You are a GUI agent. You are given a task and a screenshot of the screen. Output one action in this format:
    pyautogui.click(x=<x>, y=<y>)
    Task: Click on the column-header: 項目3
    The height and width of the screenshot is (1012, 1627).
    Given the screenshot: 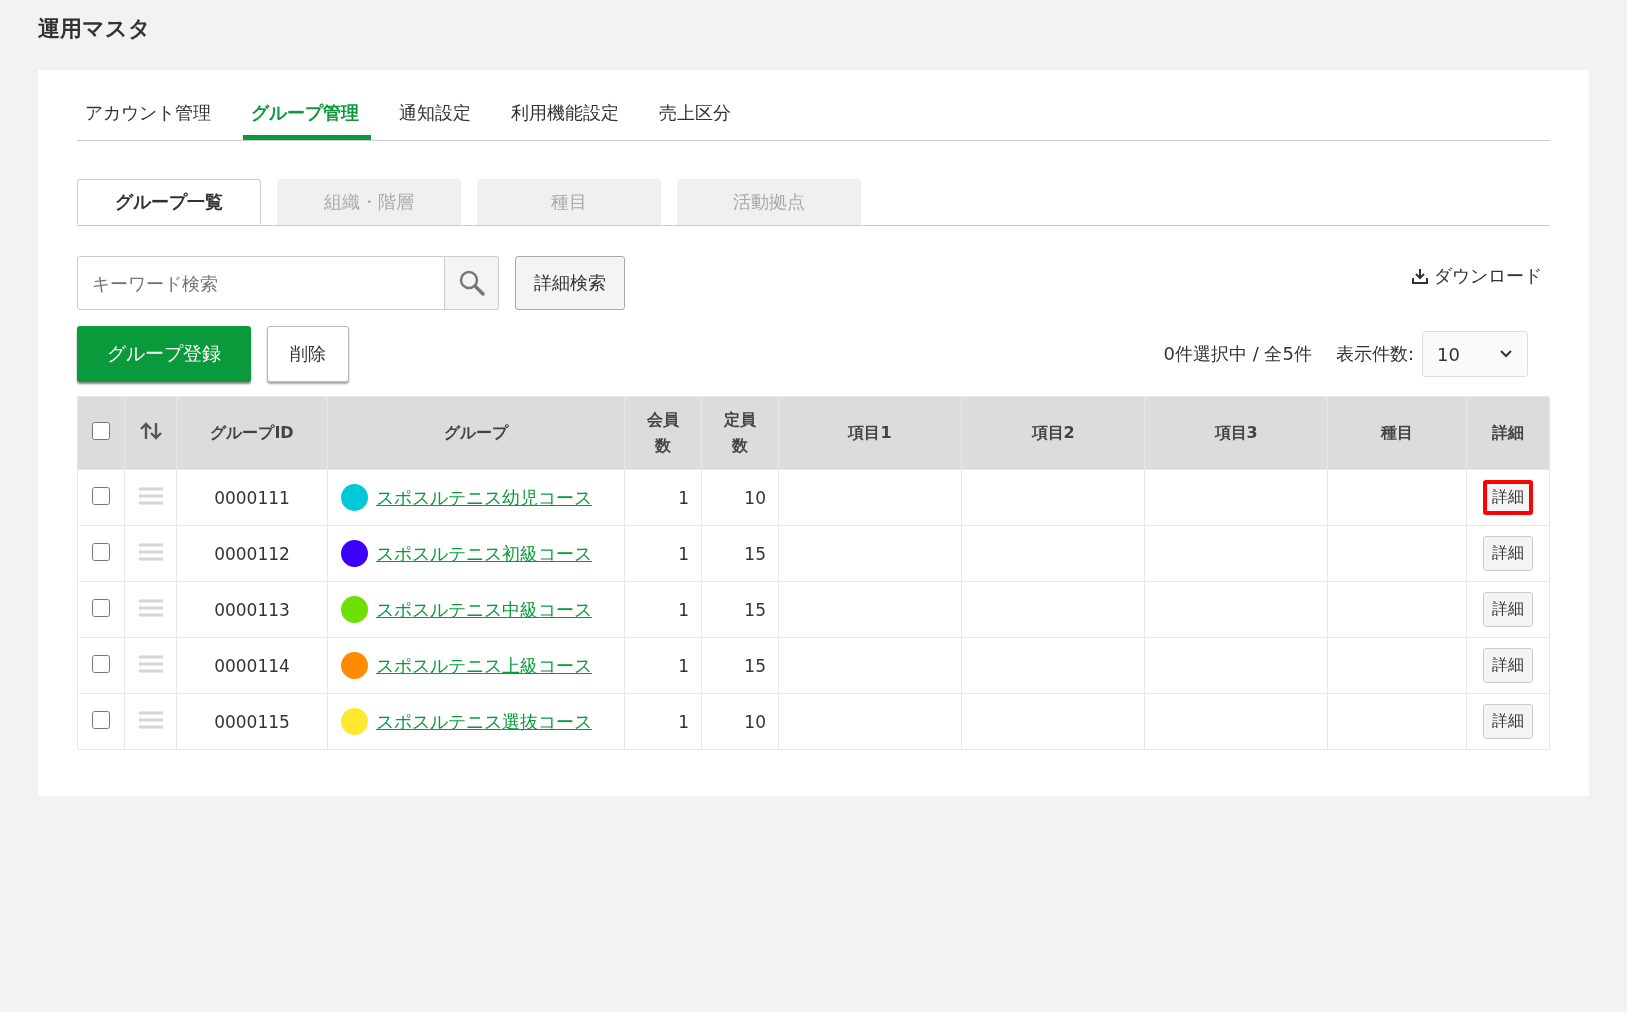 What is the action you would take?
    pyautogui.click(x=1236, y=432)
    